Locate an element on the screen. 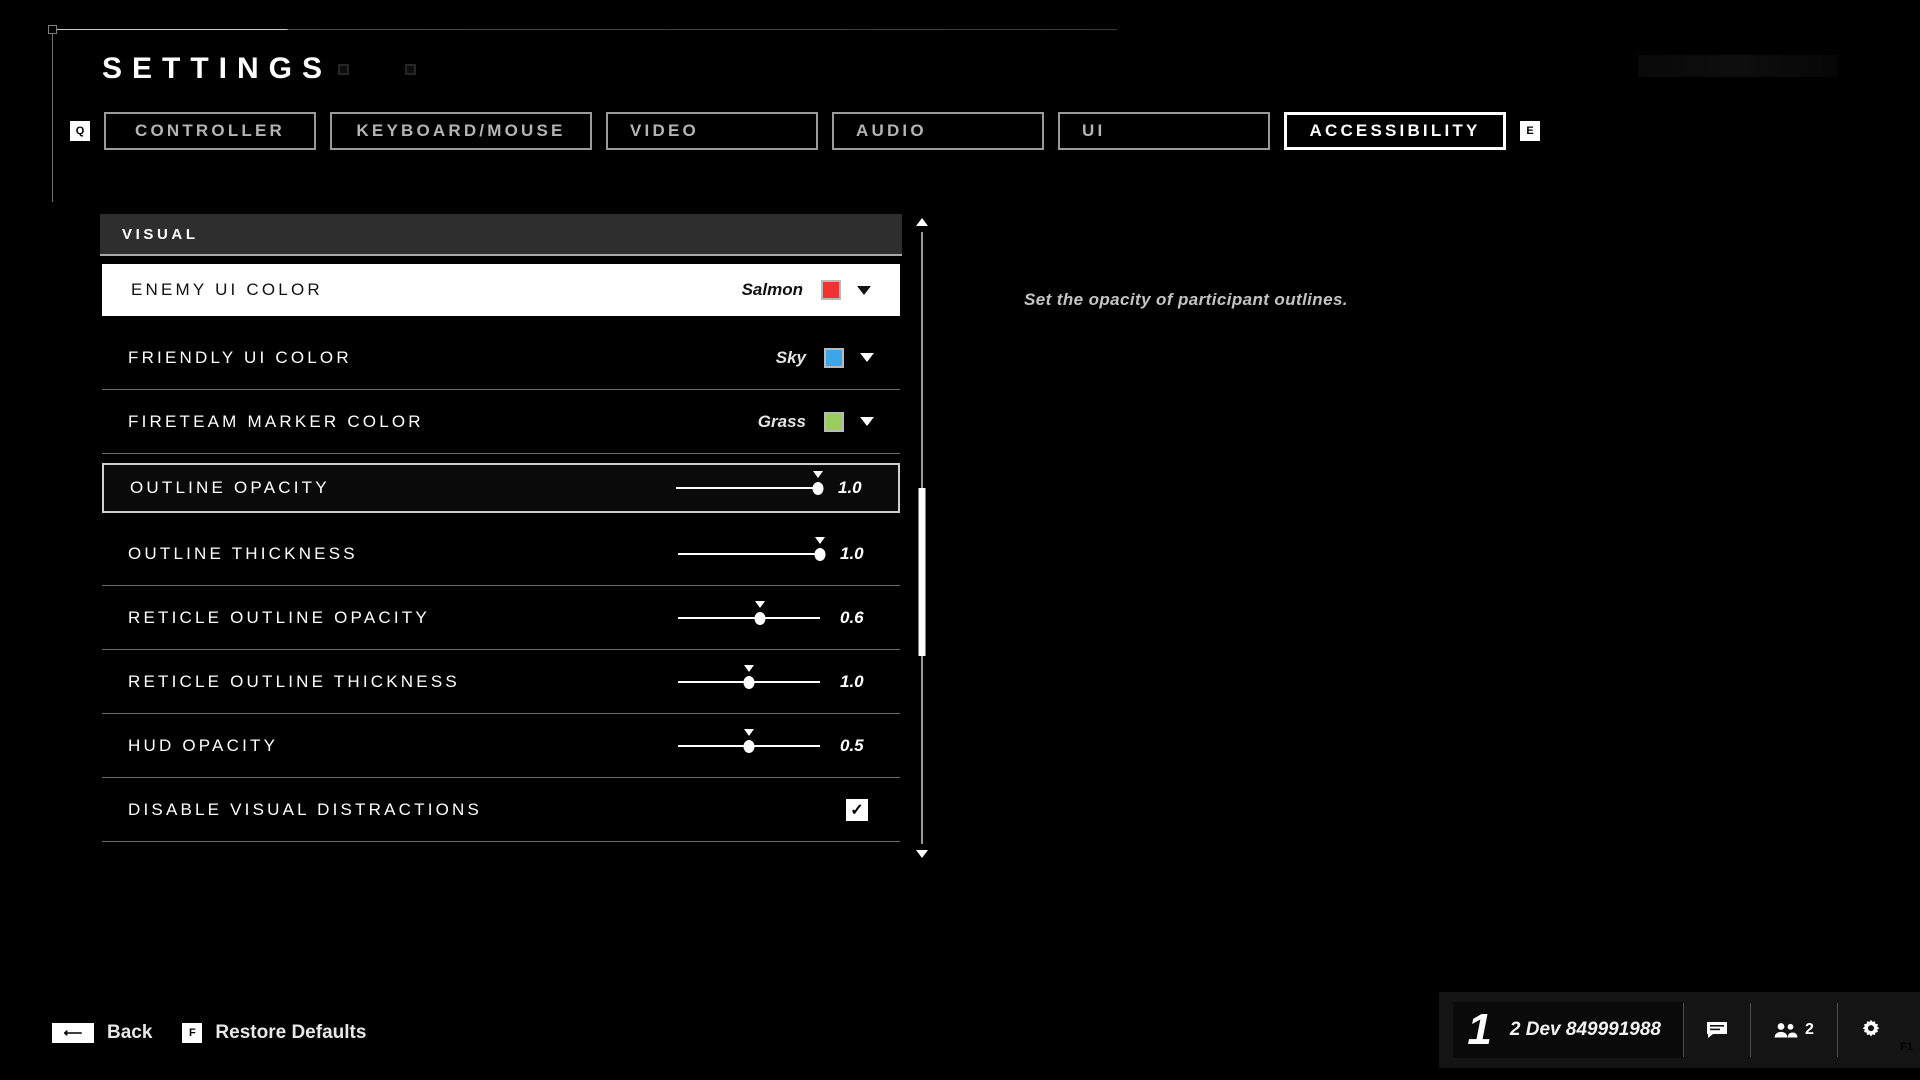  header-ghost-block is located at coordinates (1738, 66).